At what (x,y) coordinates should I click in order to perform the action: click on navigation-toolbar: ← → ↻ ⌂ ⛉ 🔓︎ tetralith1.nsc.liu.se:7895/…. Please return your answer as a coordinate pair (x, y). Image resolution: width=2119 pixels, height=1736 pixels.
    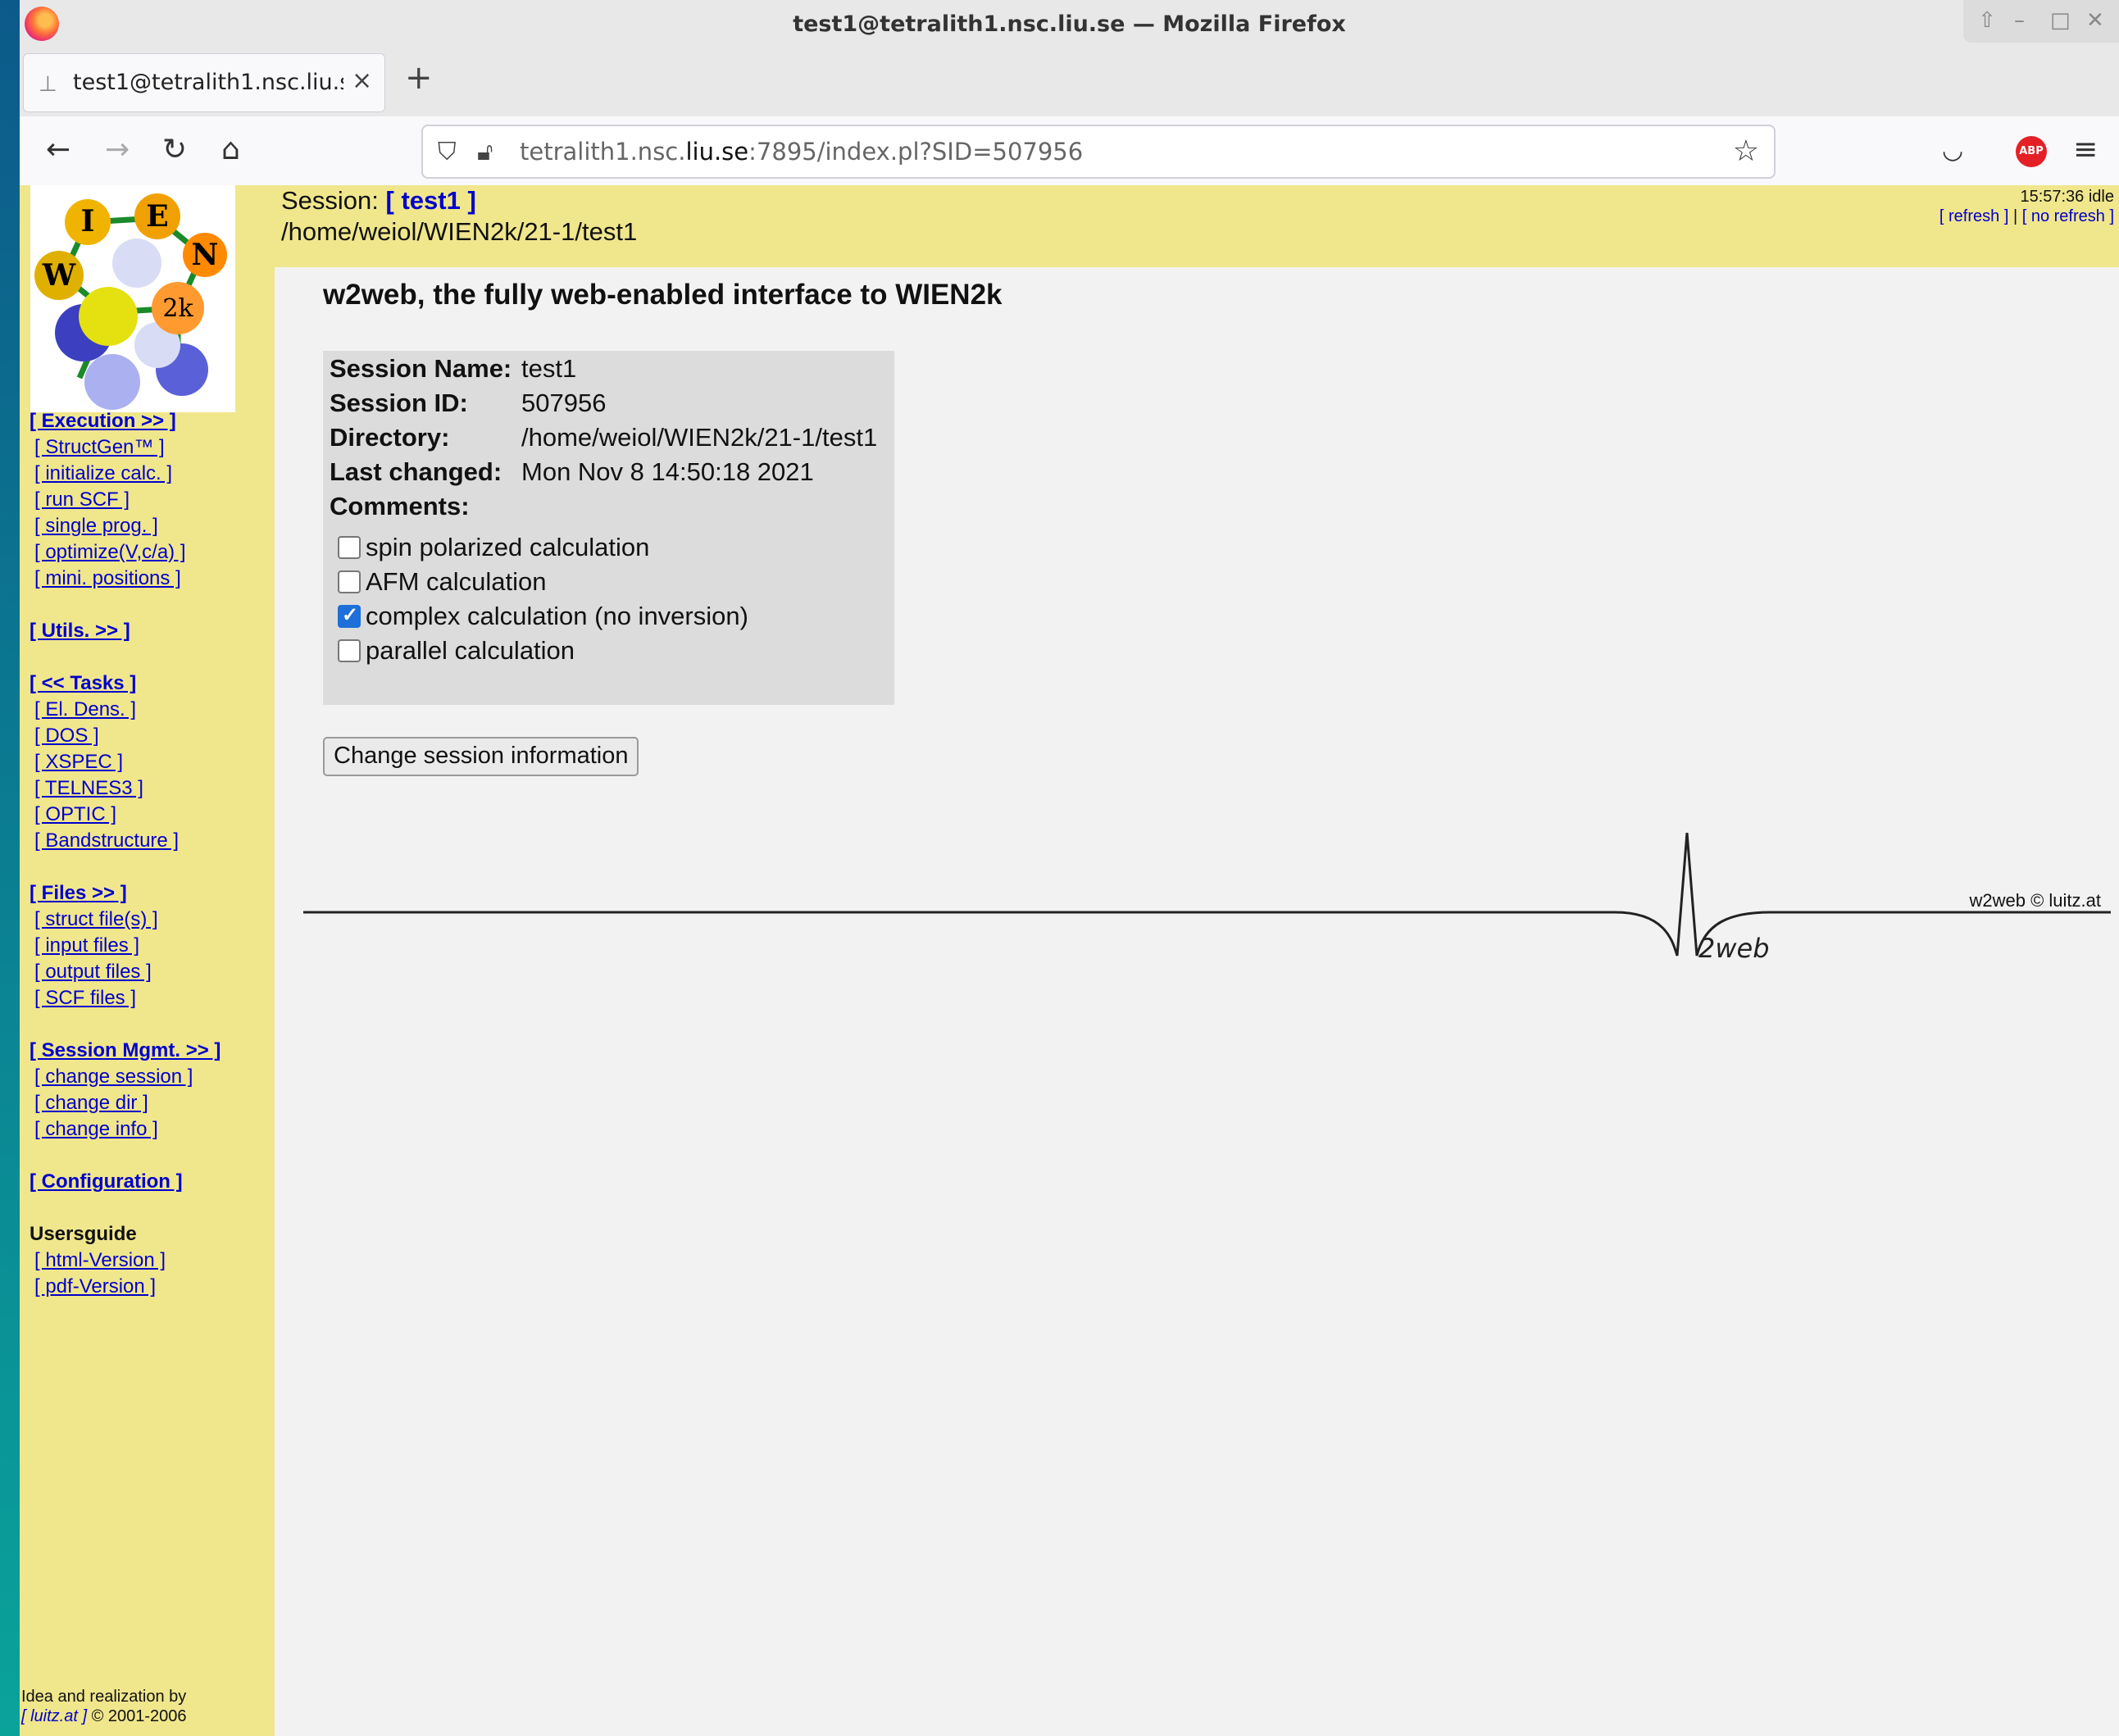
    Looking at the image, I should click on (1069, 151).